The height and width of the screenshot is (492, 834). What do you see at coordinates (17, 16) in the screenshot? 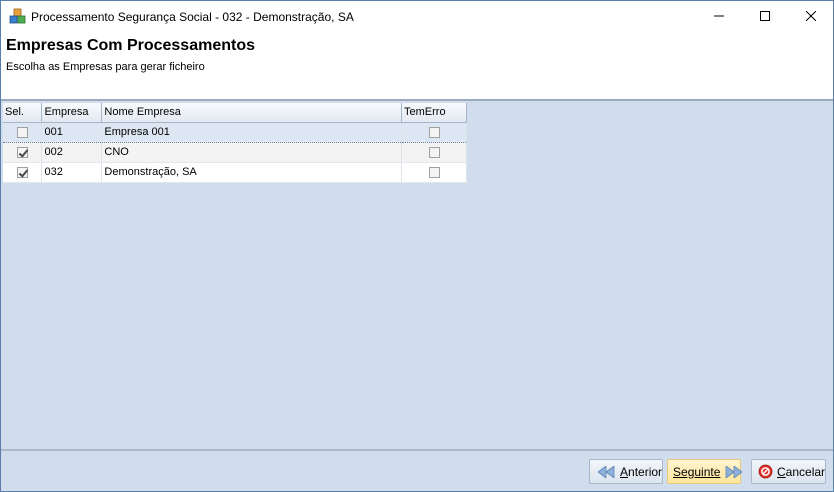
I see `app-cubes-icon` at bounding box center [17, 16].